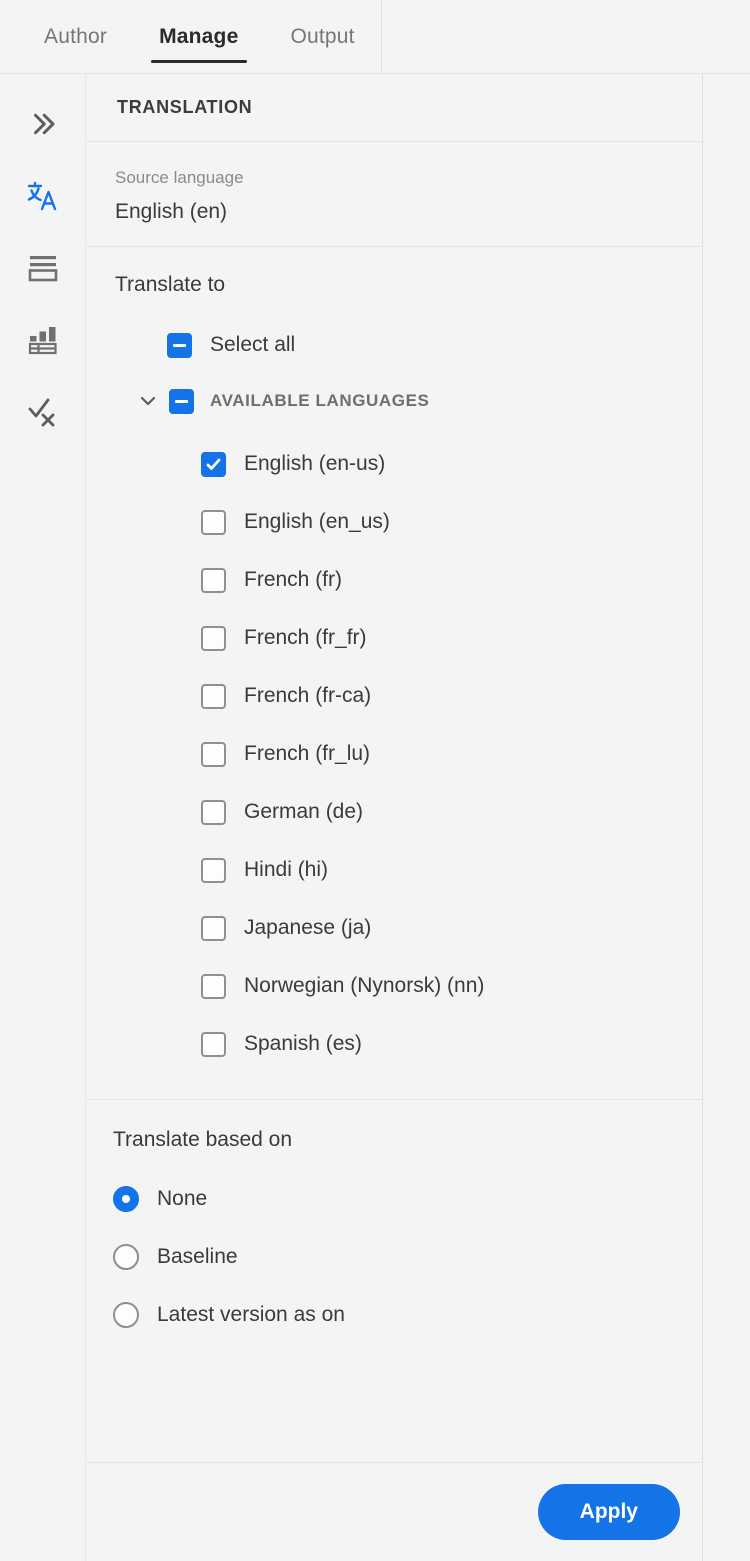 The image size is (750, 1561). Describe the element at coordinates (393, 580) in the screenshot. I see `language-row: French (fr)` at that location.